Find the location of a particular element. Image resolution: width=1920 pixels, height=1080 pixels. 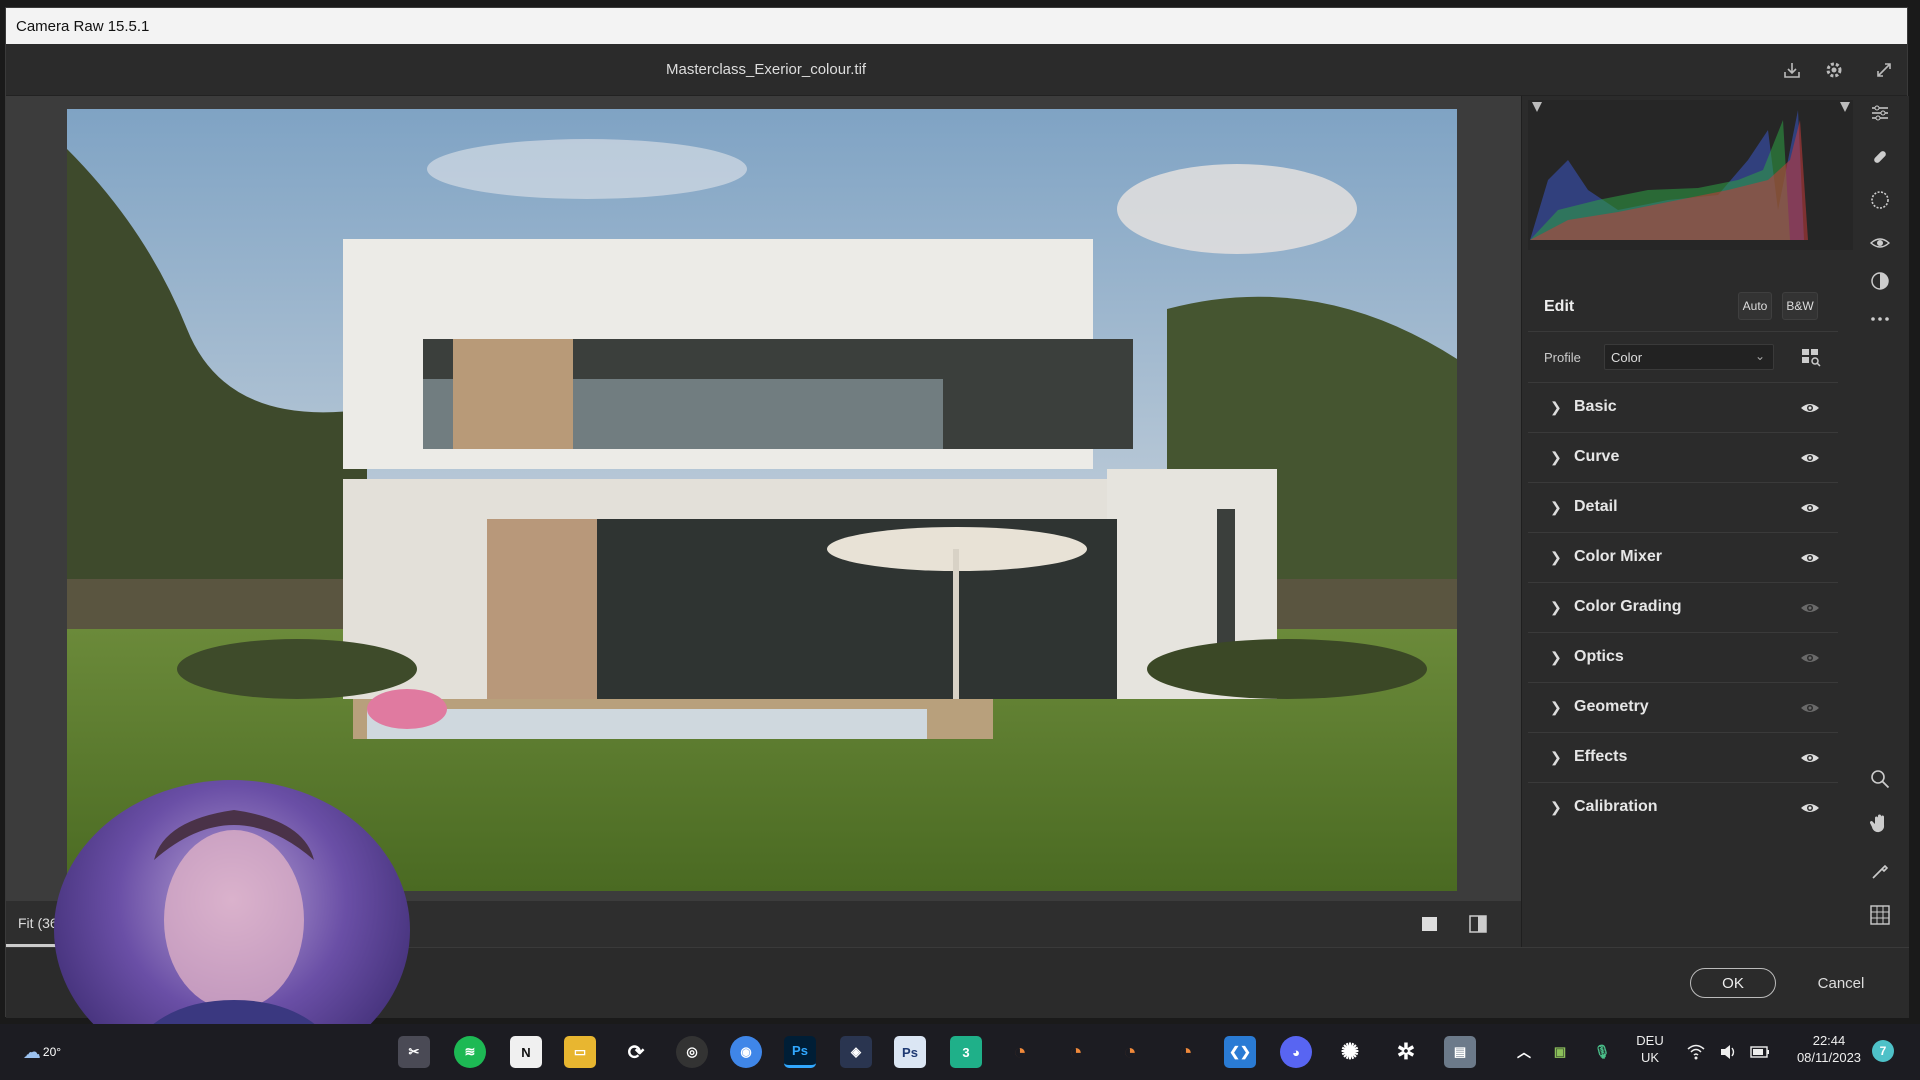

clock: 22:44 08/11/2023 is located at coordinates (1829, 1049).